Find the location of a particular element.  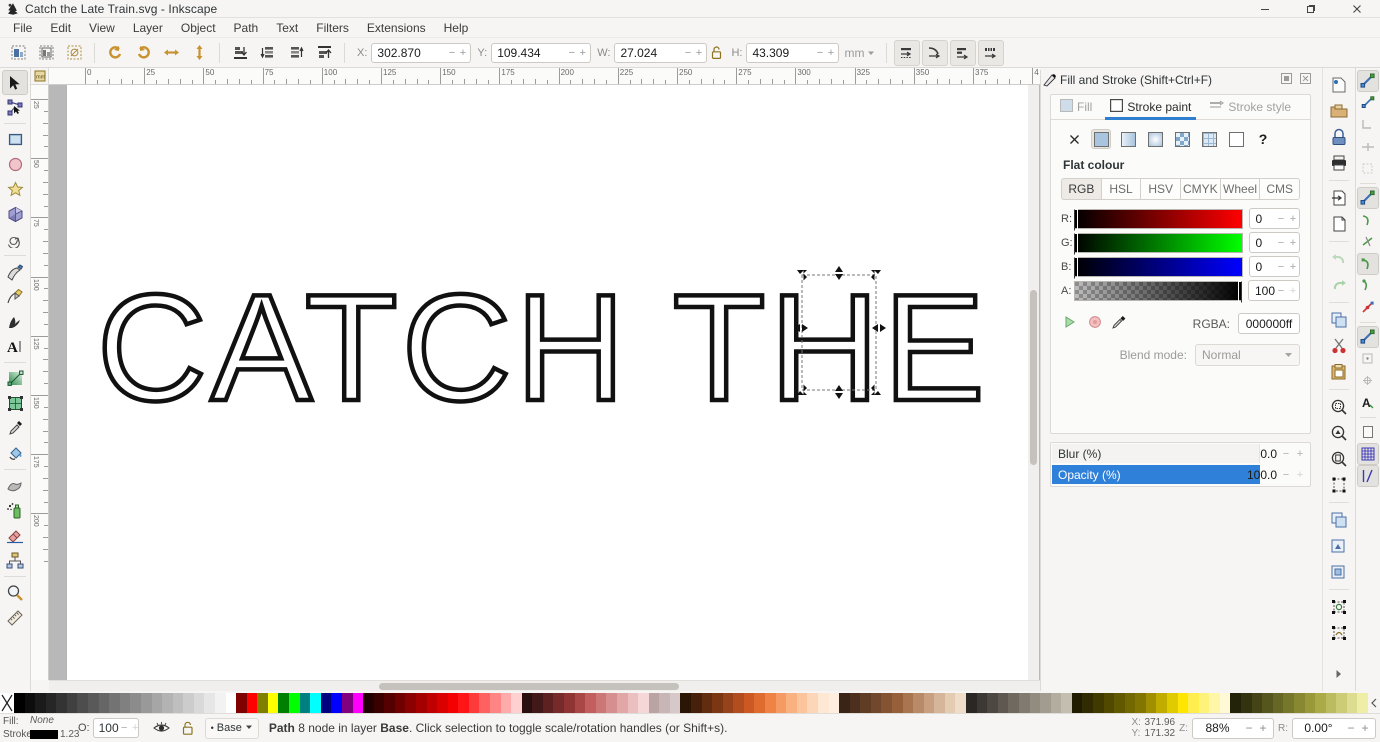

dock-close-icon is located at coordinates (1305, 80).